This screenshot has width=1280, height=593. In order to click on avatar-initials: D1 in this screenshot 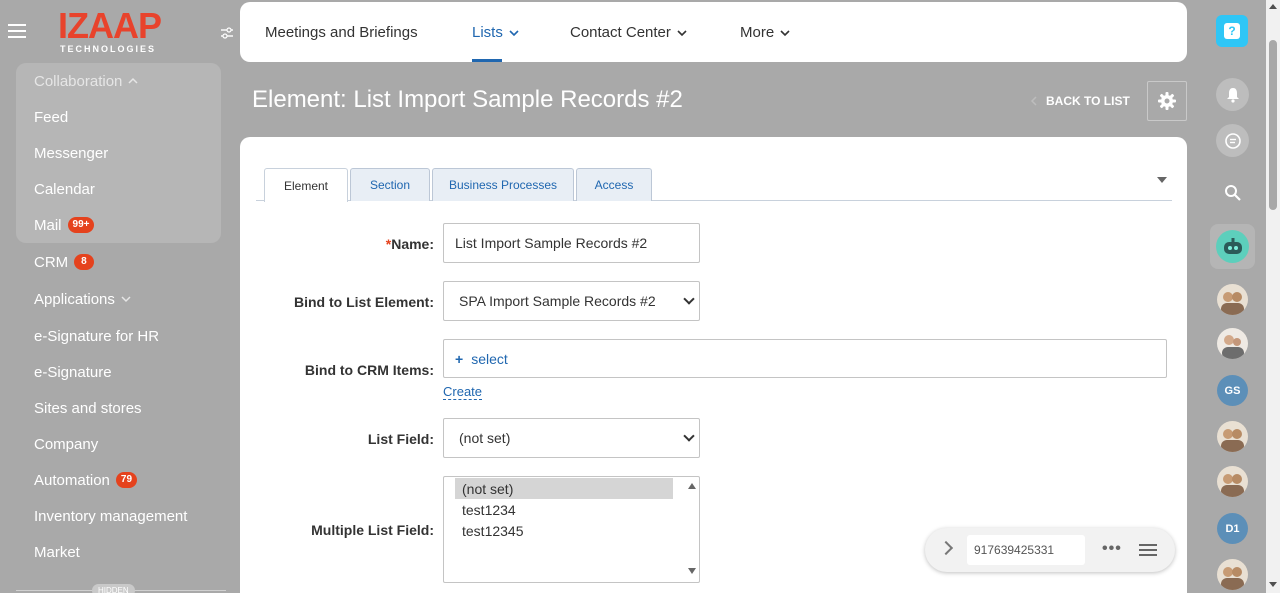, I will do `click(1232, 528)`.